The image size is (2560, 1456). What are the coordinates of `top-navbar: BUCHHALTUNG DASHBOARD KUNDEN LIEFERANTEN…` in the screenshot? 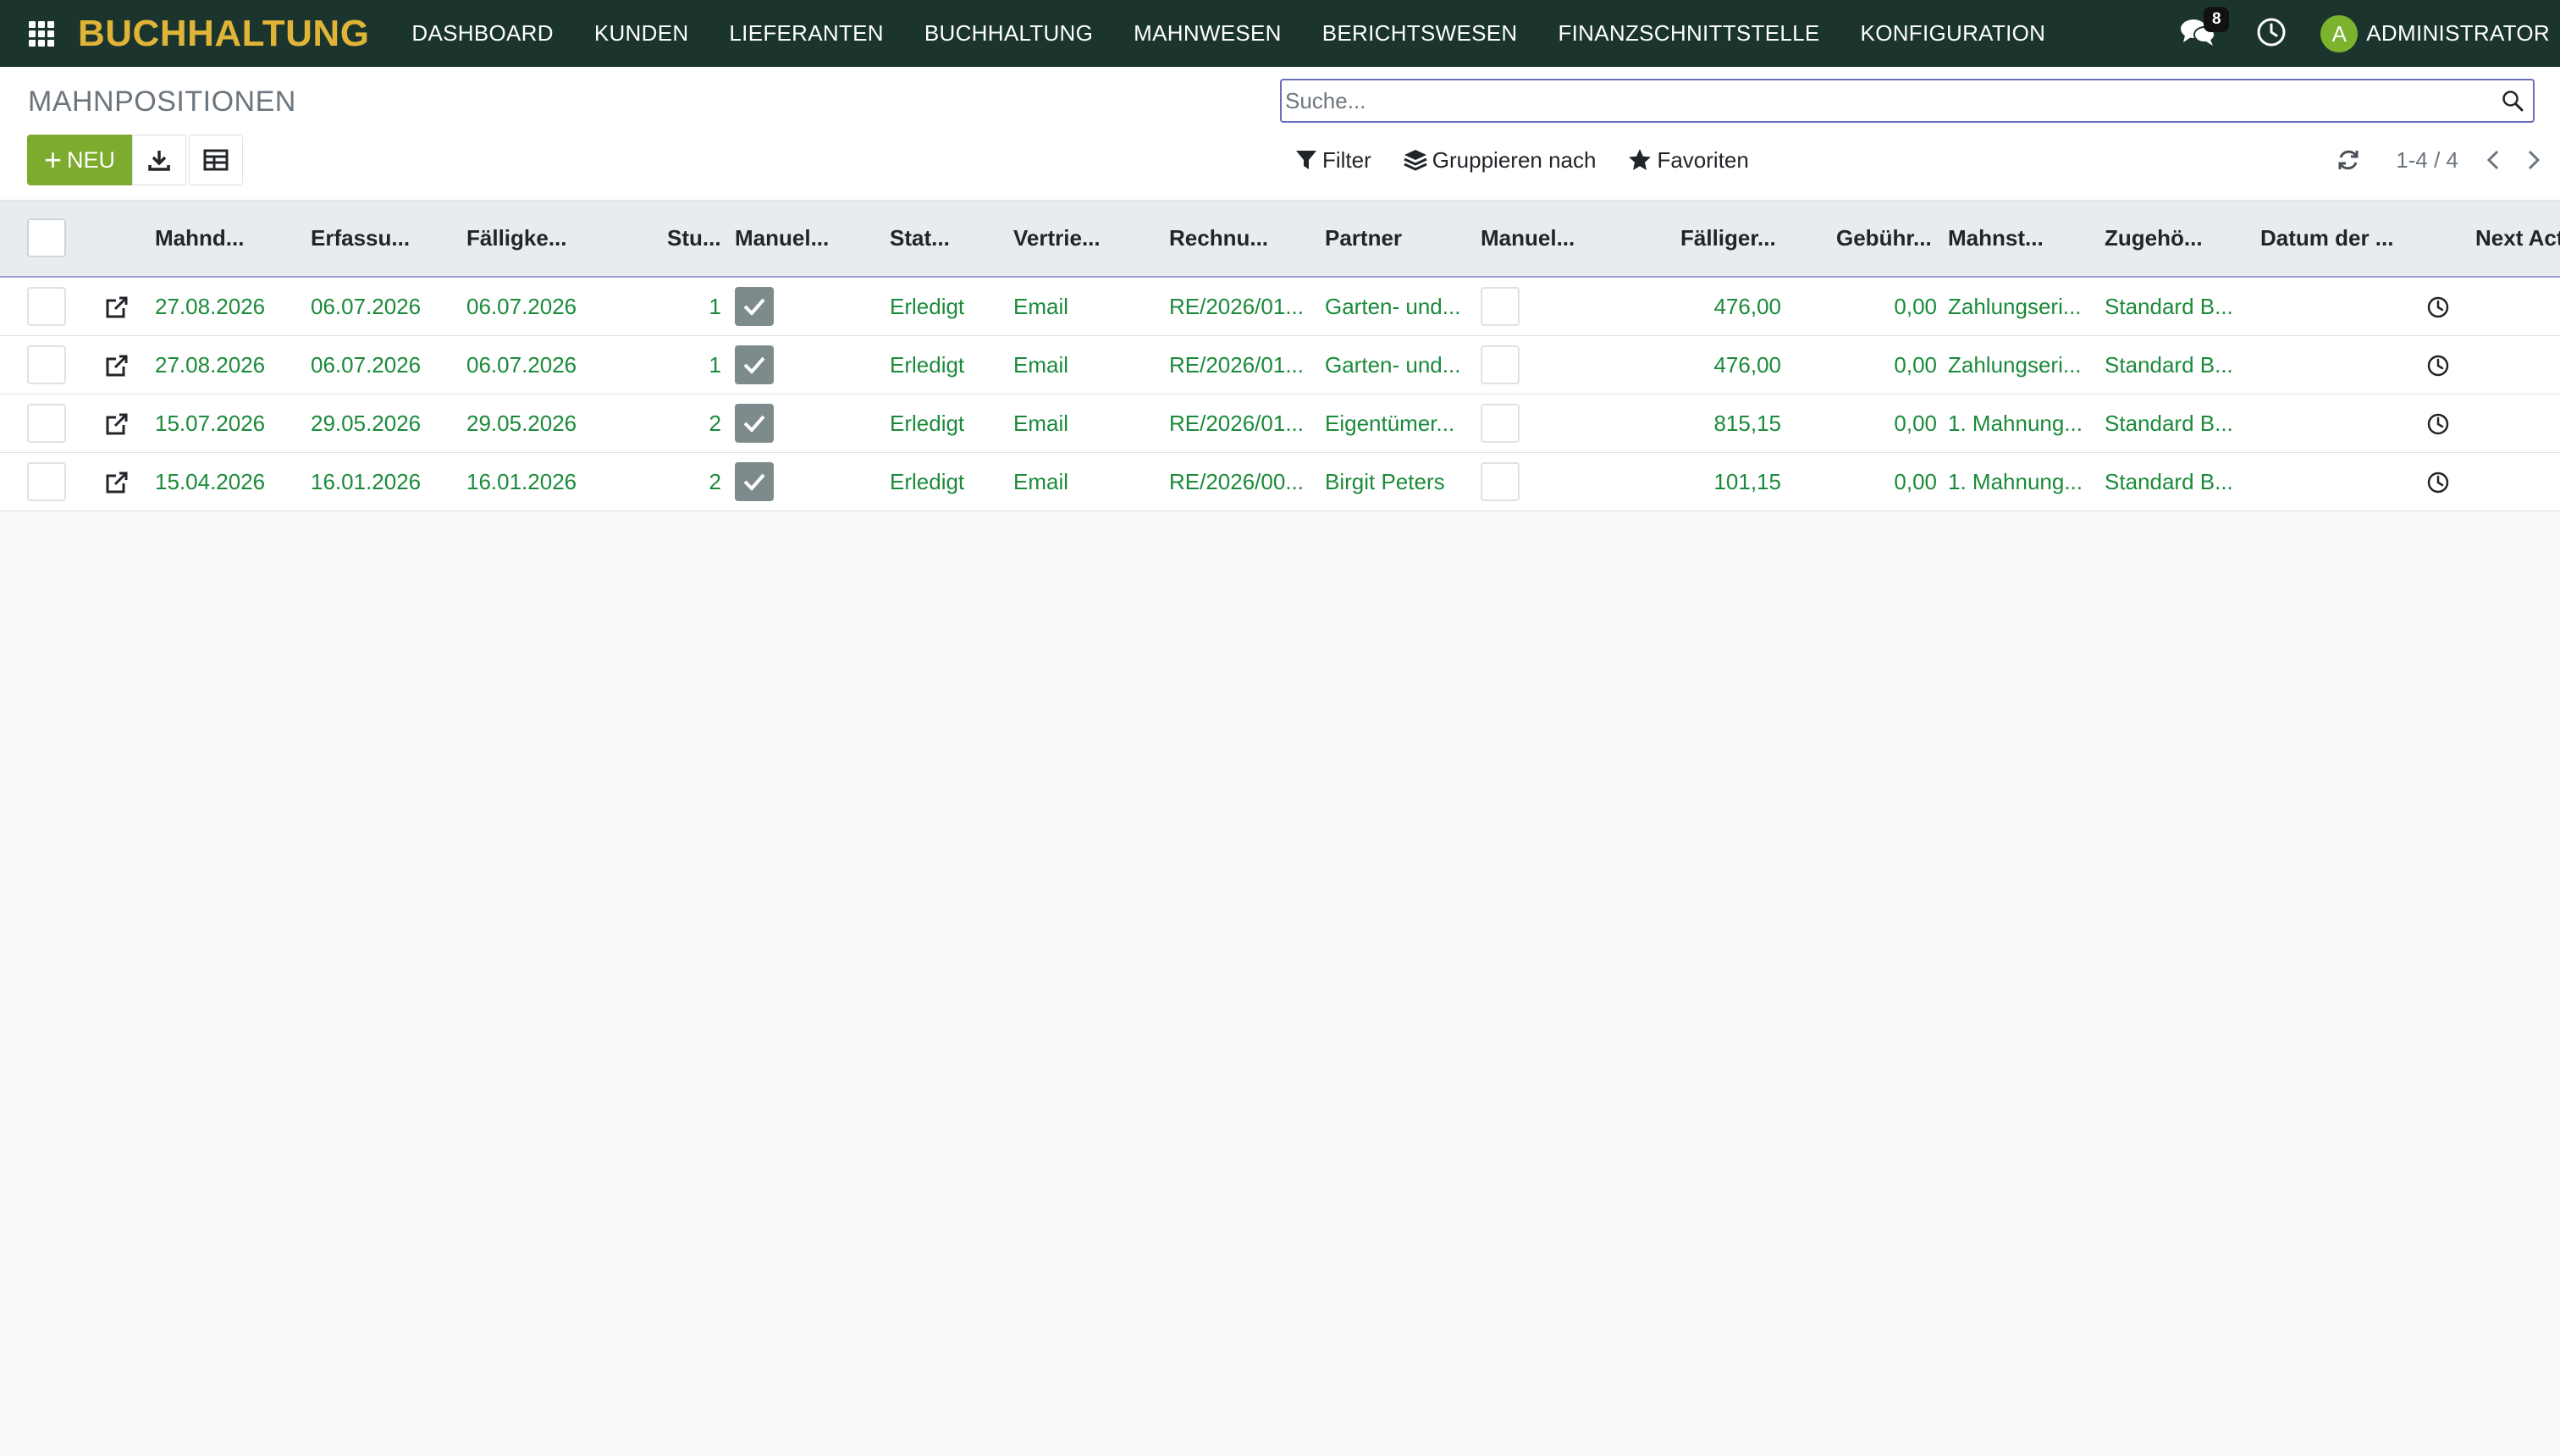 It's located at (1280, 33).